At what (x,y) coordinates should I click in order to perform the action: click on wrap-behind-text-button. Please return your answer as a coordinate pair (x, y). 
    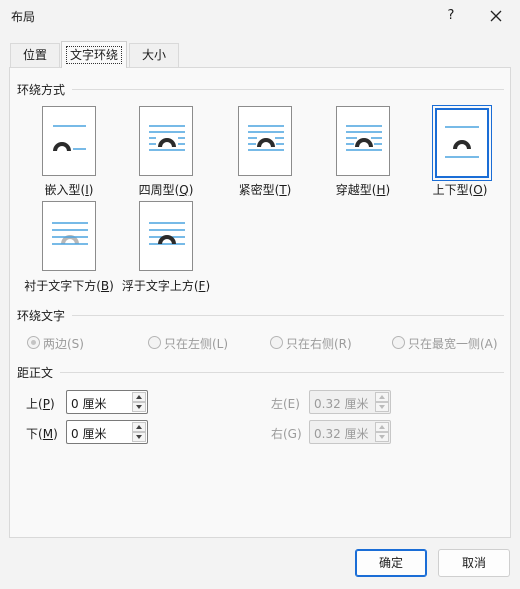
    Looking at the image, I should click on (69, 236).